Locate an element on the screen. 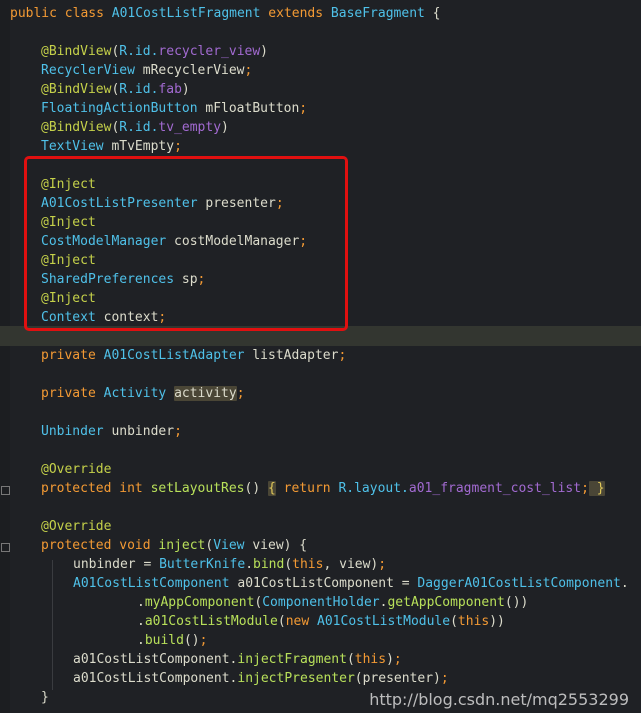  inject-fields-highlight-box is located at coordinates (186, 243).